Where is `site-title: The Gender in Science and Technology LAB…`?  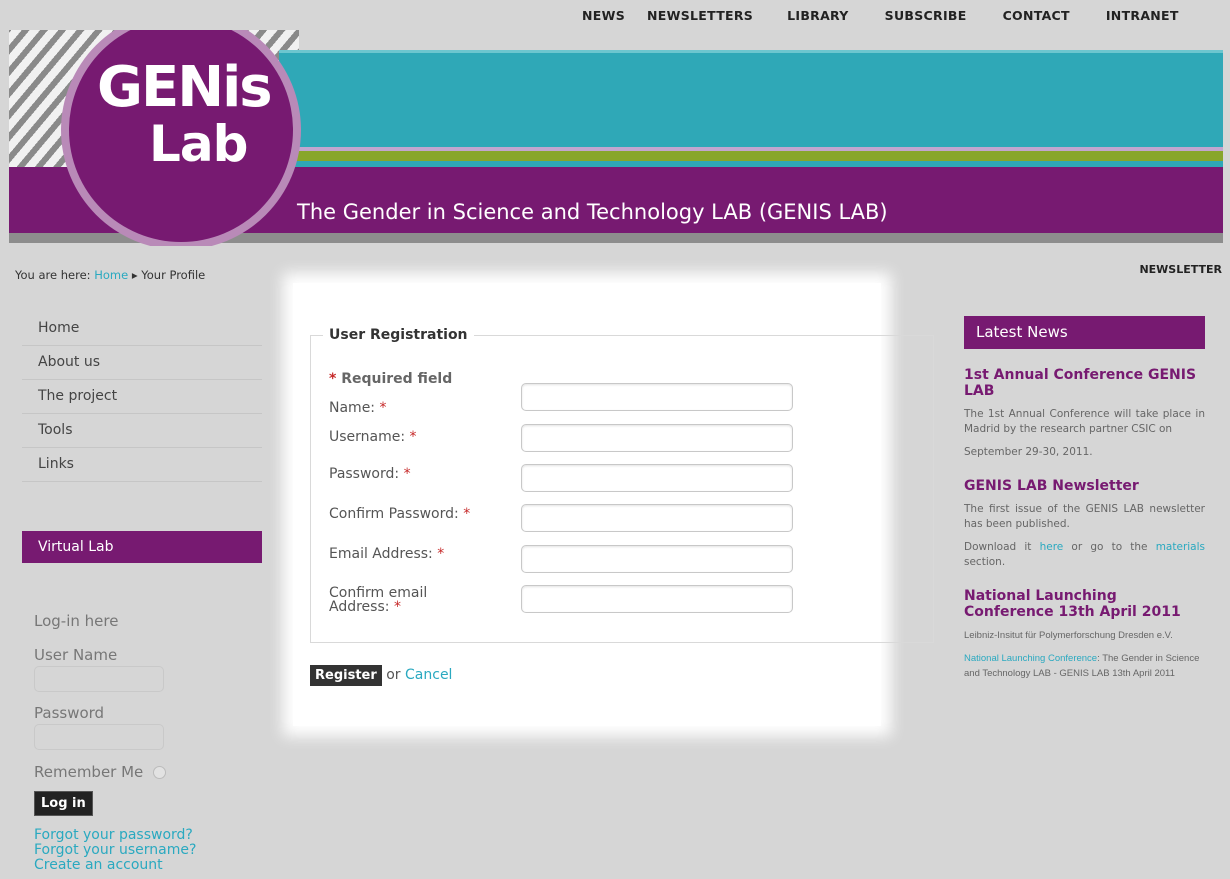
site-title: The Gender in Science and Technology LAB… is located at coordinates (592, 212).